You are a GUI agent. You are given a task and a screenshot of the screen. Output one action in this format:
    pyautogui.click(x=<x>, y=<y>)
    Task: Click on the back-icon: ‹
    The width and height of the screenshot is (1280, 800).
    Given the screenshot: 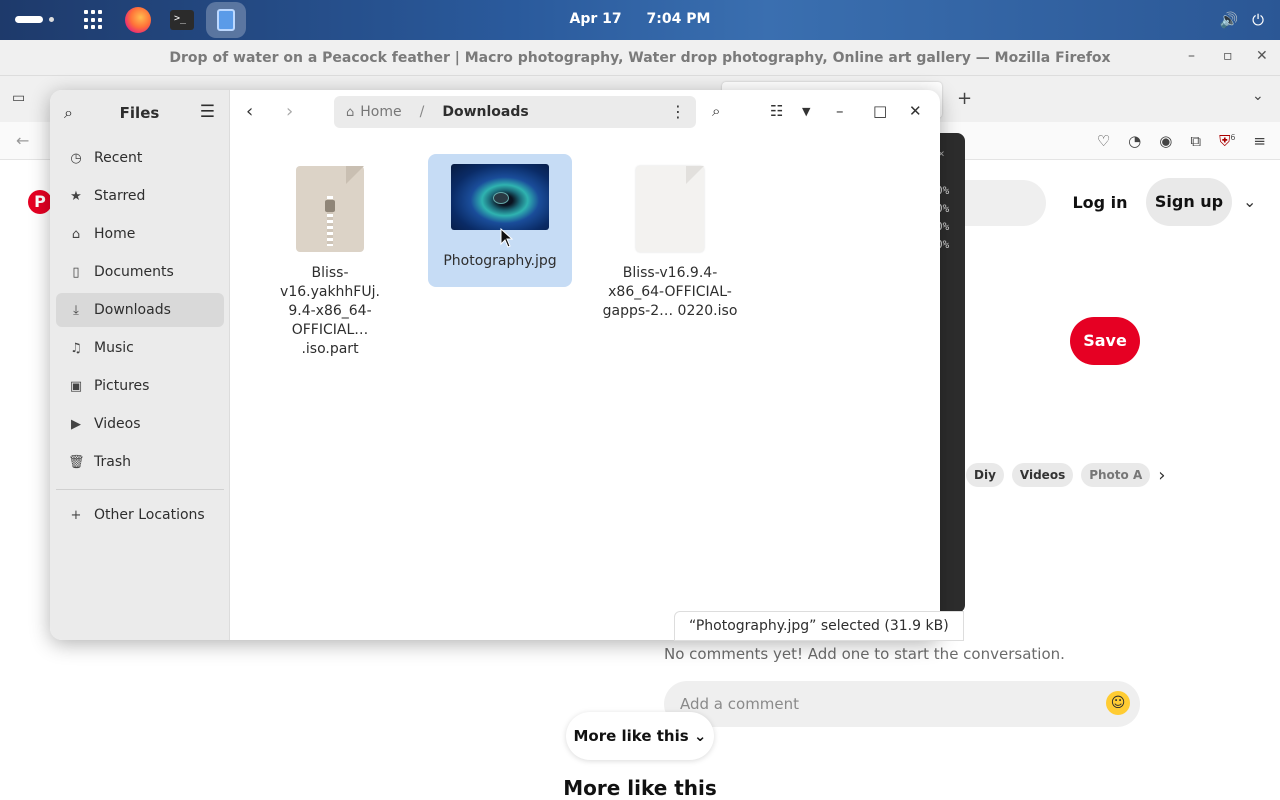 What is the action you would take?
    pyautogui.click(x=249, y=111)
    